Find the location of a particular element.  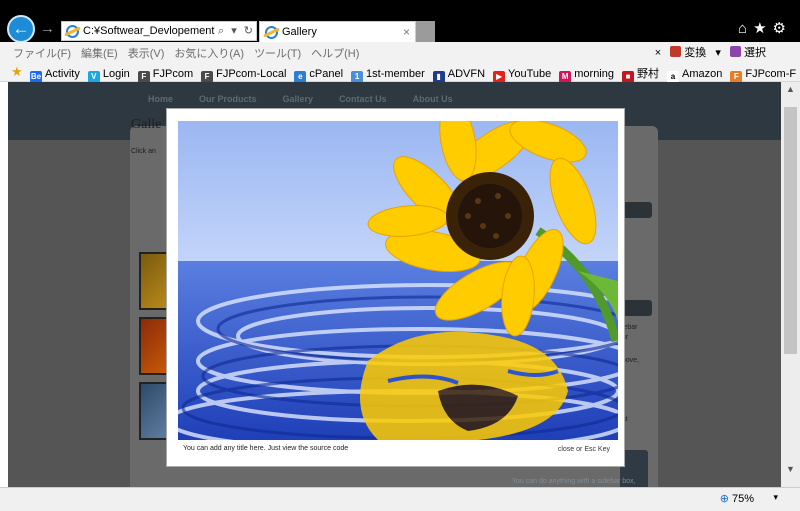

address-bar: C:¥Softwear_Devlopement¥\ ⌕ ▾ ↻ is located at coordinates (159, 31).